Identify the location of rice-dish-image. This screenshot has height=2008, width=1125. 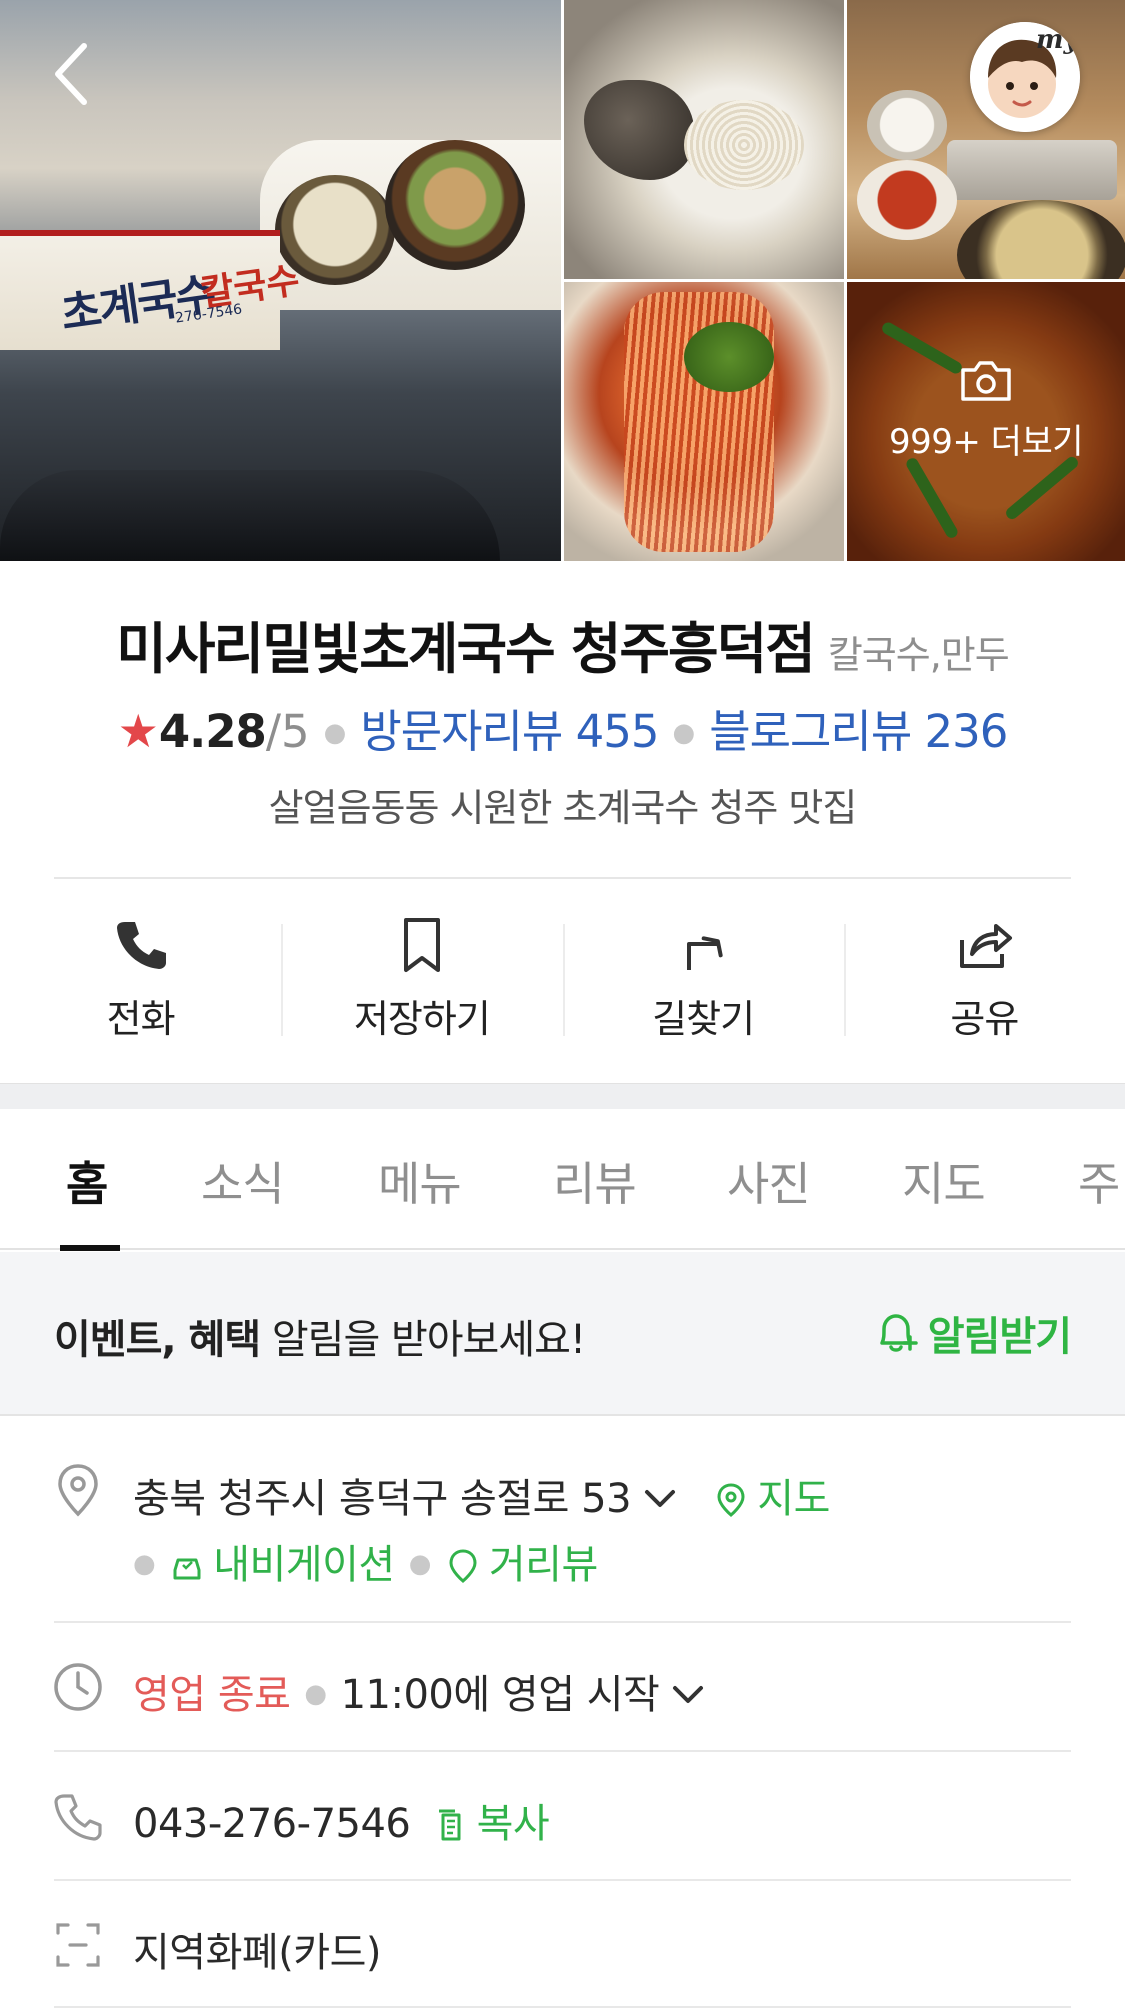
(907, 125).